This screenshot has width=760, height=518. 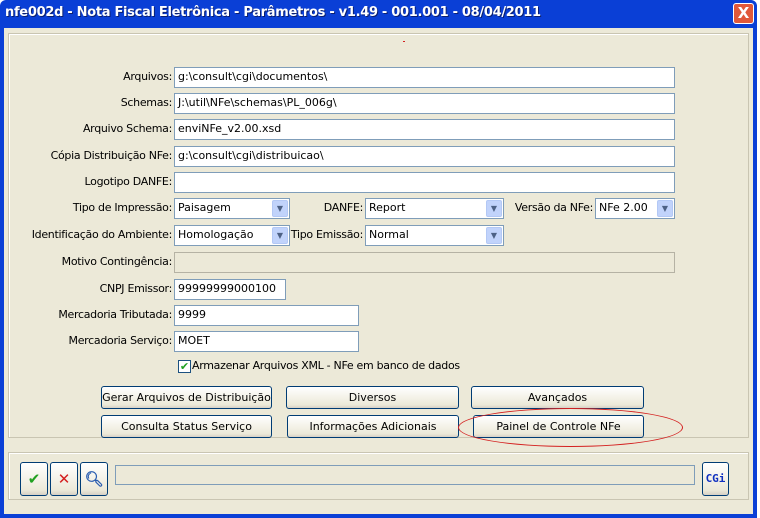 I want to click on copia-input: g:\consult\cgi\distribuicao\, so click(x=424, y=156).